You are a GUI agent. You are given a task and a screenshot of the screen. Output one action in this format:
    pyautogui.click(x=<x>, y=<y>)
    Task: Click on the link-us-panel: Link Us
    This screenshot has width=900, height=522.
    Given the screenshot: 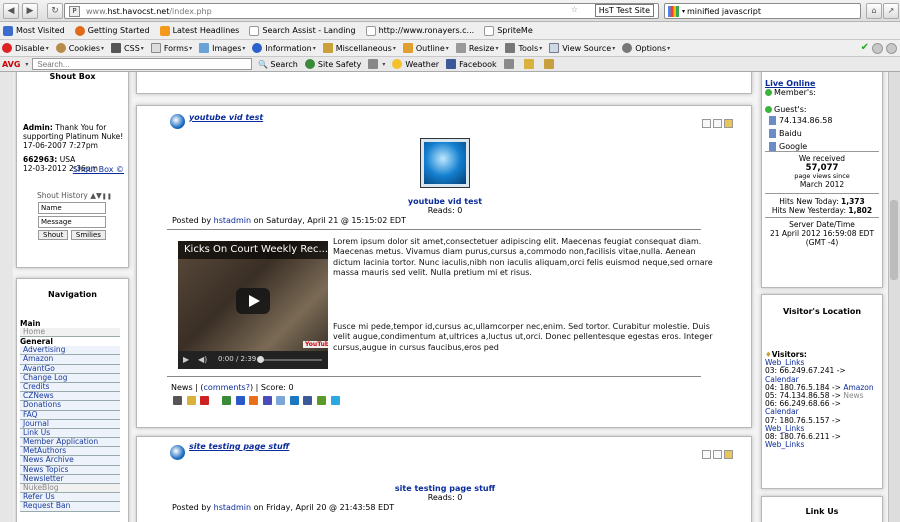 What is the action you would take?
    pyautogui.click(x=822, y=509)
    